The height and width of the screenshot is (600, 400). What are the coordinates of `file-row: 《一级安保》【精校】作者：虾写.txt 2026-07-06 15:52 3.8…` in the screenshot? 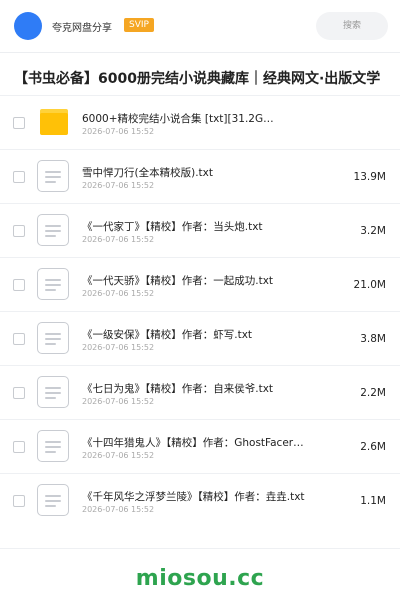 It's located at (200, 338).